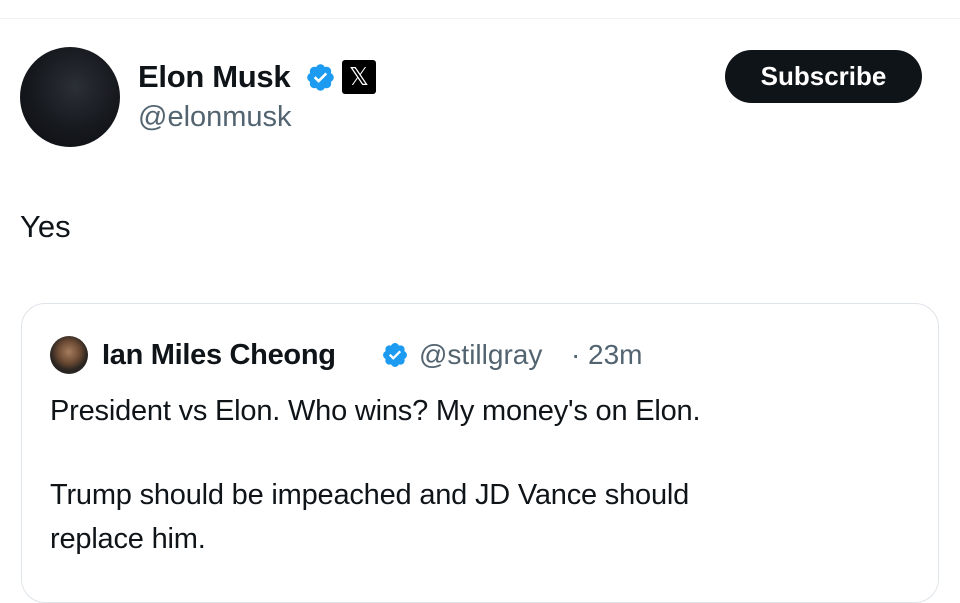  What do you see at coordinates (214, 77) in the screenshot?
I see `author-name: Elon Musk` at bounding box center [214, 77].